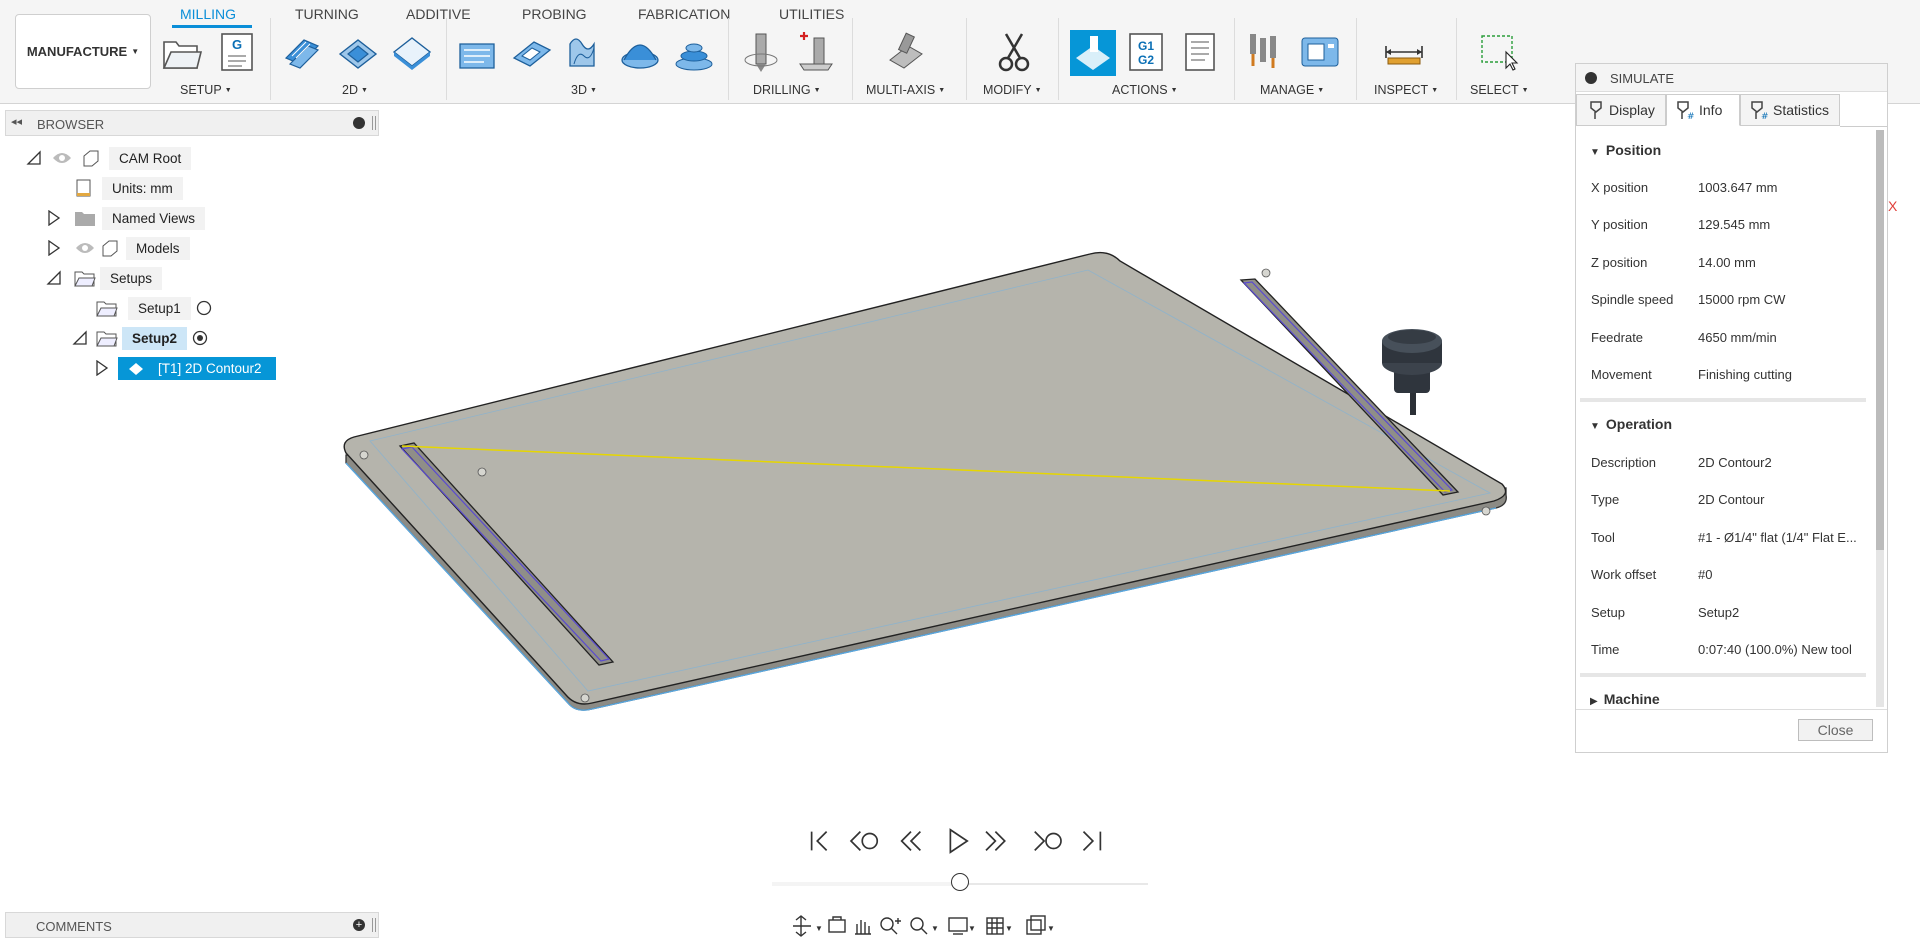 The width and height of the screenshot is (1920, 947). Describe the element at coordinates (478, 52) in the screenshot. I see `3d-adaptive-icon` at that location.